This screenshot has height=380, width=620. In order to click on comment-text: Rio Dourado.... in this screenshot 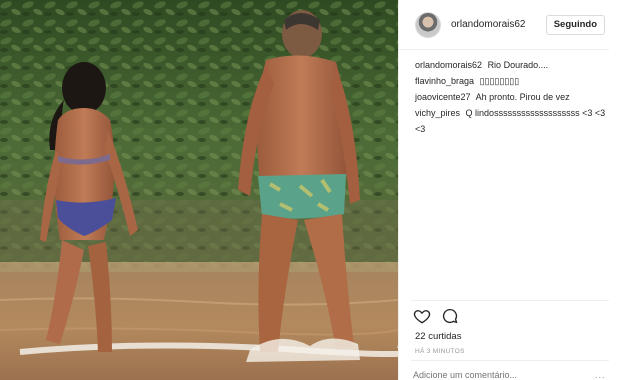, I will do `click(518, 65)`.